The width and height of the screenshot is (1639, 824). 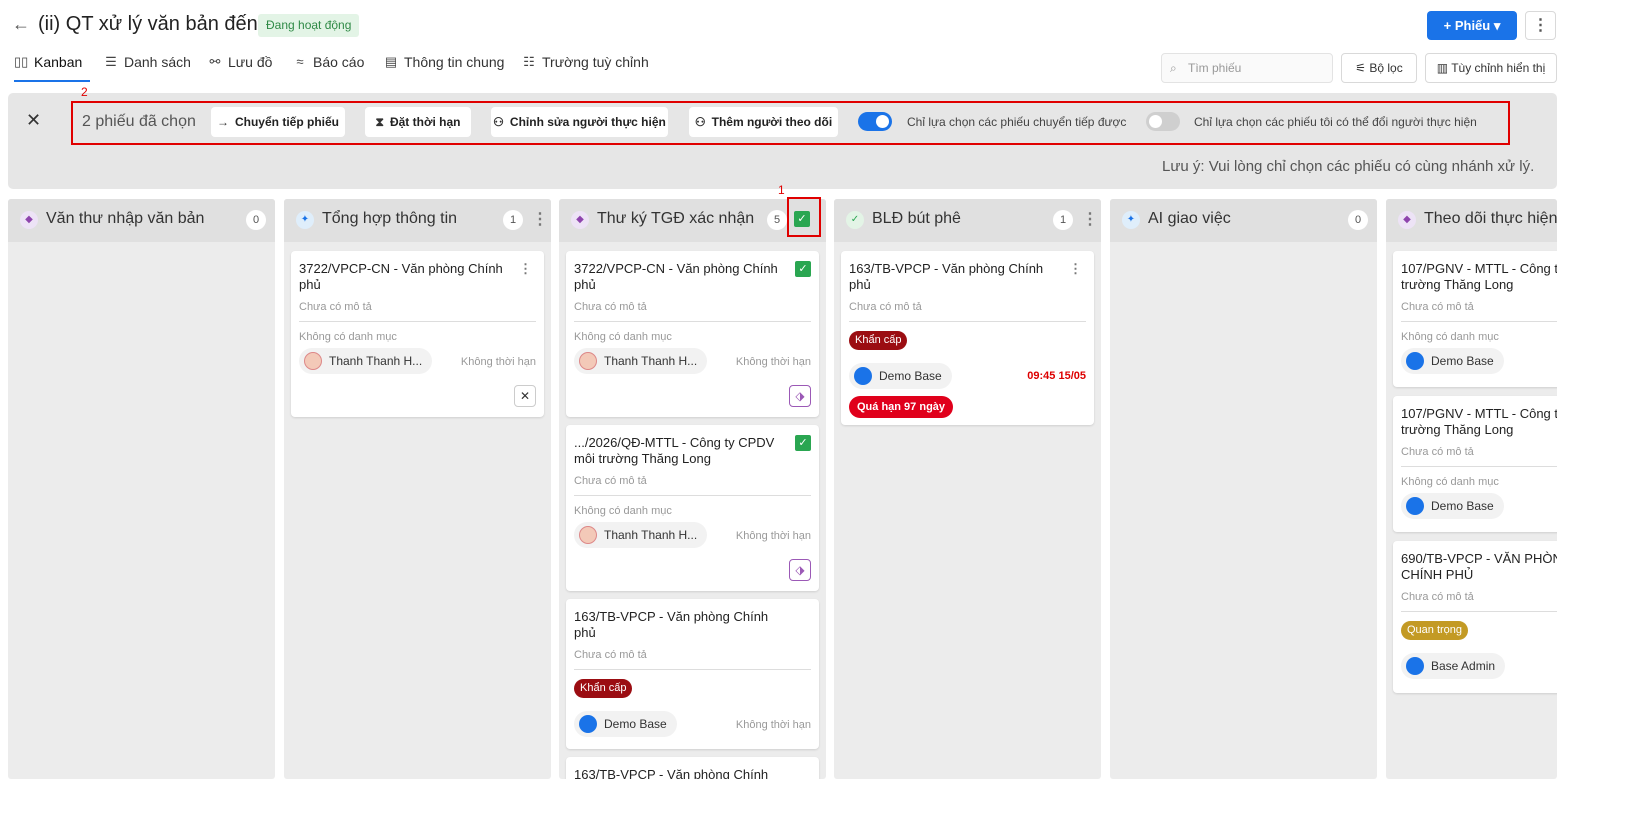 I want to click on column-header: ✓ BLĐ bút phê 1 ⋮, so click(x=967, y=220).